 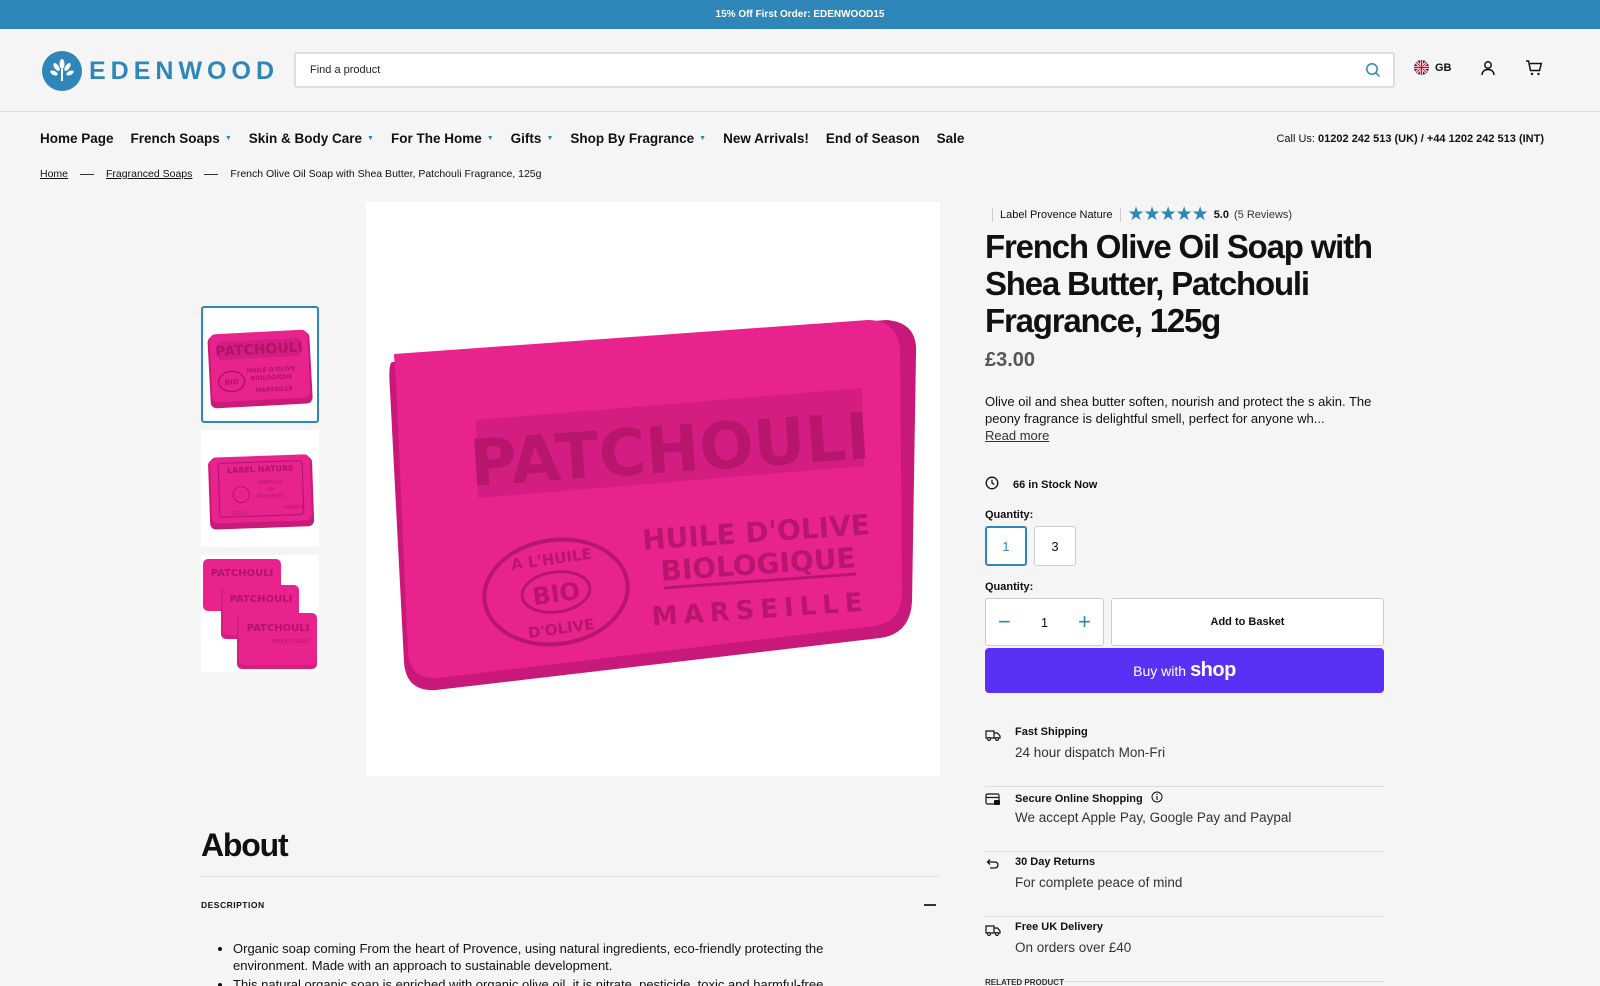 I want to click on quantity-option-1: 1, so click(x=1006, y=546).